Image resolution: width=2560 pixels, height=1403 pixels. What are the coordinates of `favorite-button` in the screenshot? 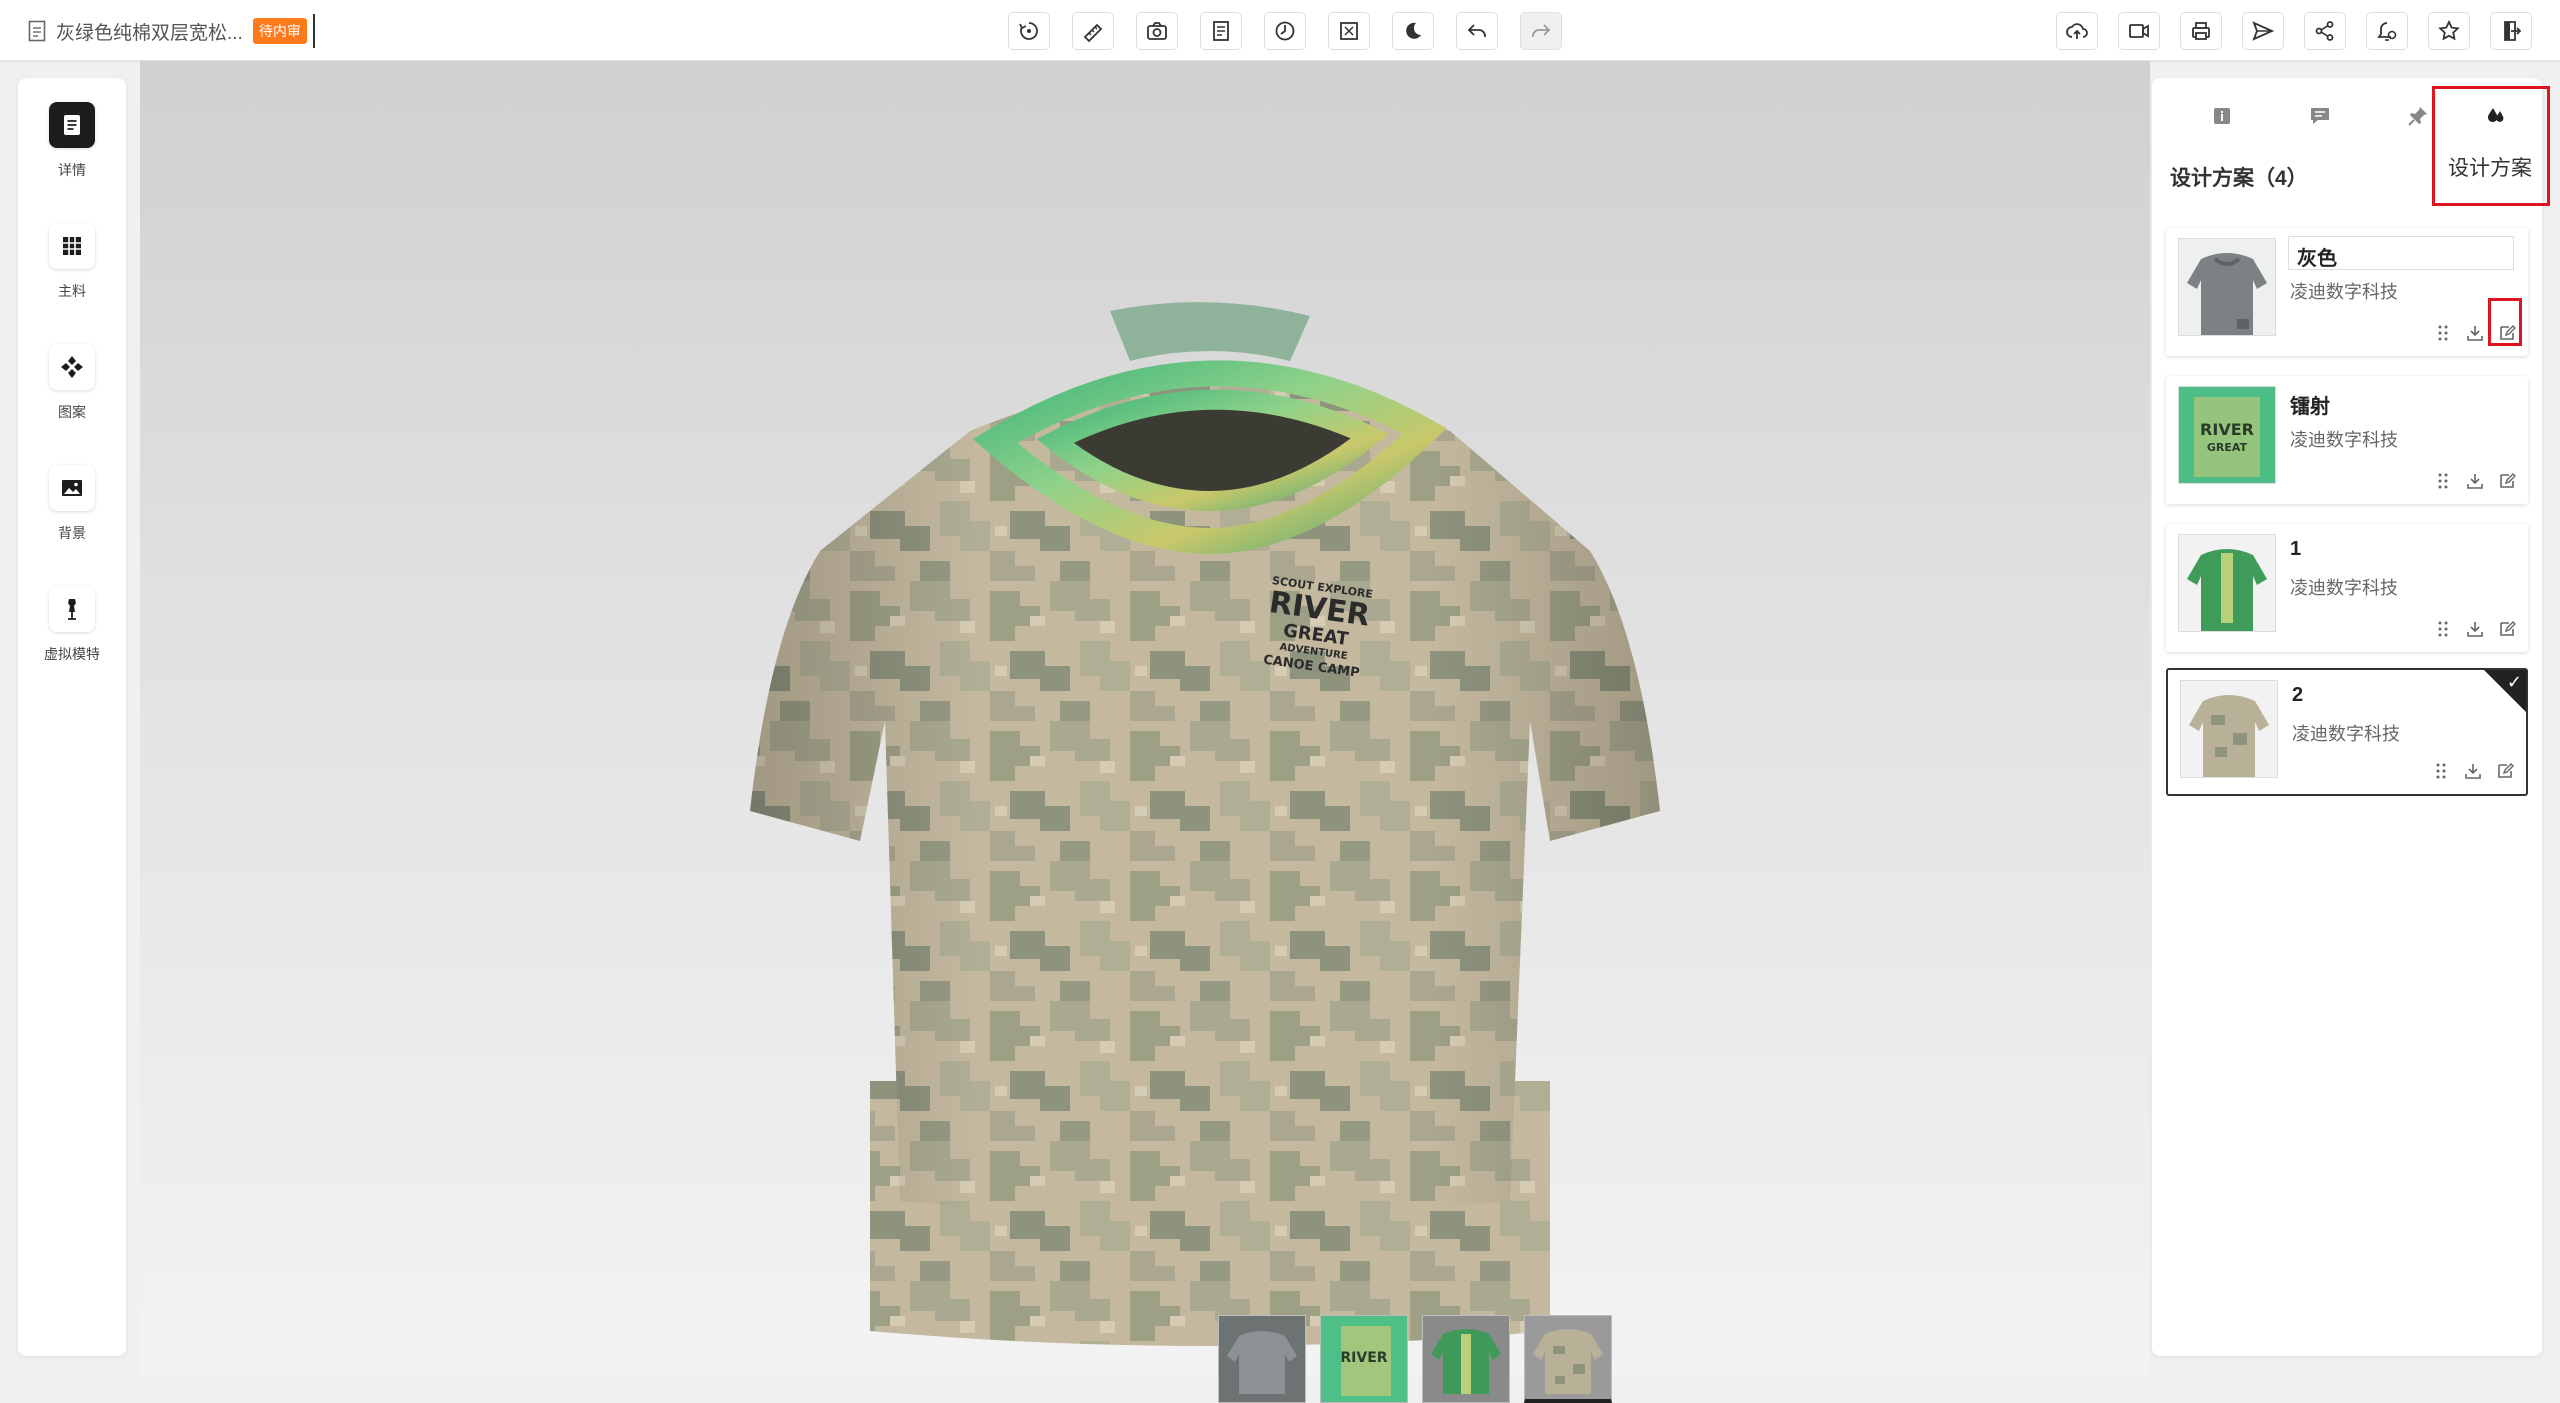 It's located at (2449, 31).